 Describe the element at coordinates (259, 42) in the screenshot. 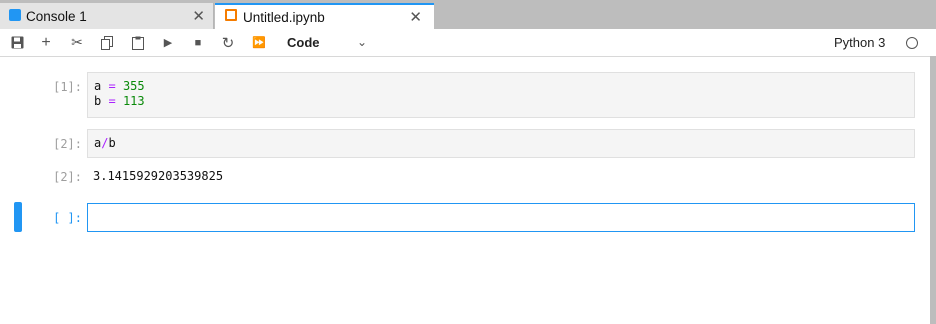

I see `run-all-icon: ⏩` at that location.